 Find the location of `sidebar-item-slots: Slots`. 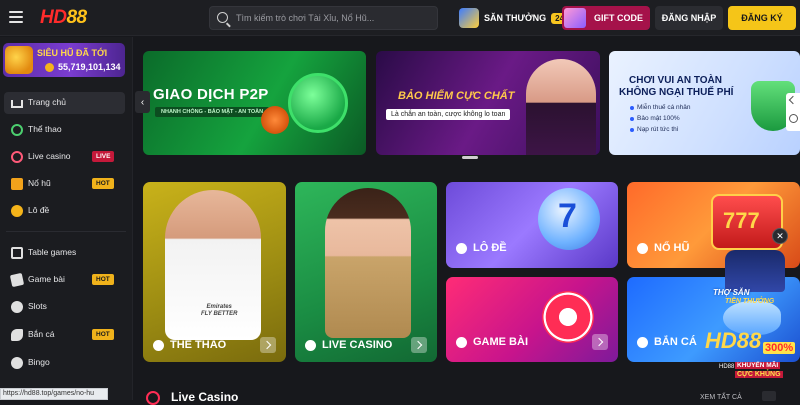

sidebar-item-slots: Slots is located at coordinates (64, 307).